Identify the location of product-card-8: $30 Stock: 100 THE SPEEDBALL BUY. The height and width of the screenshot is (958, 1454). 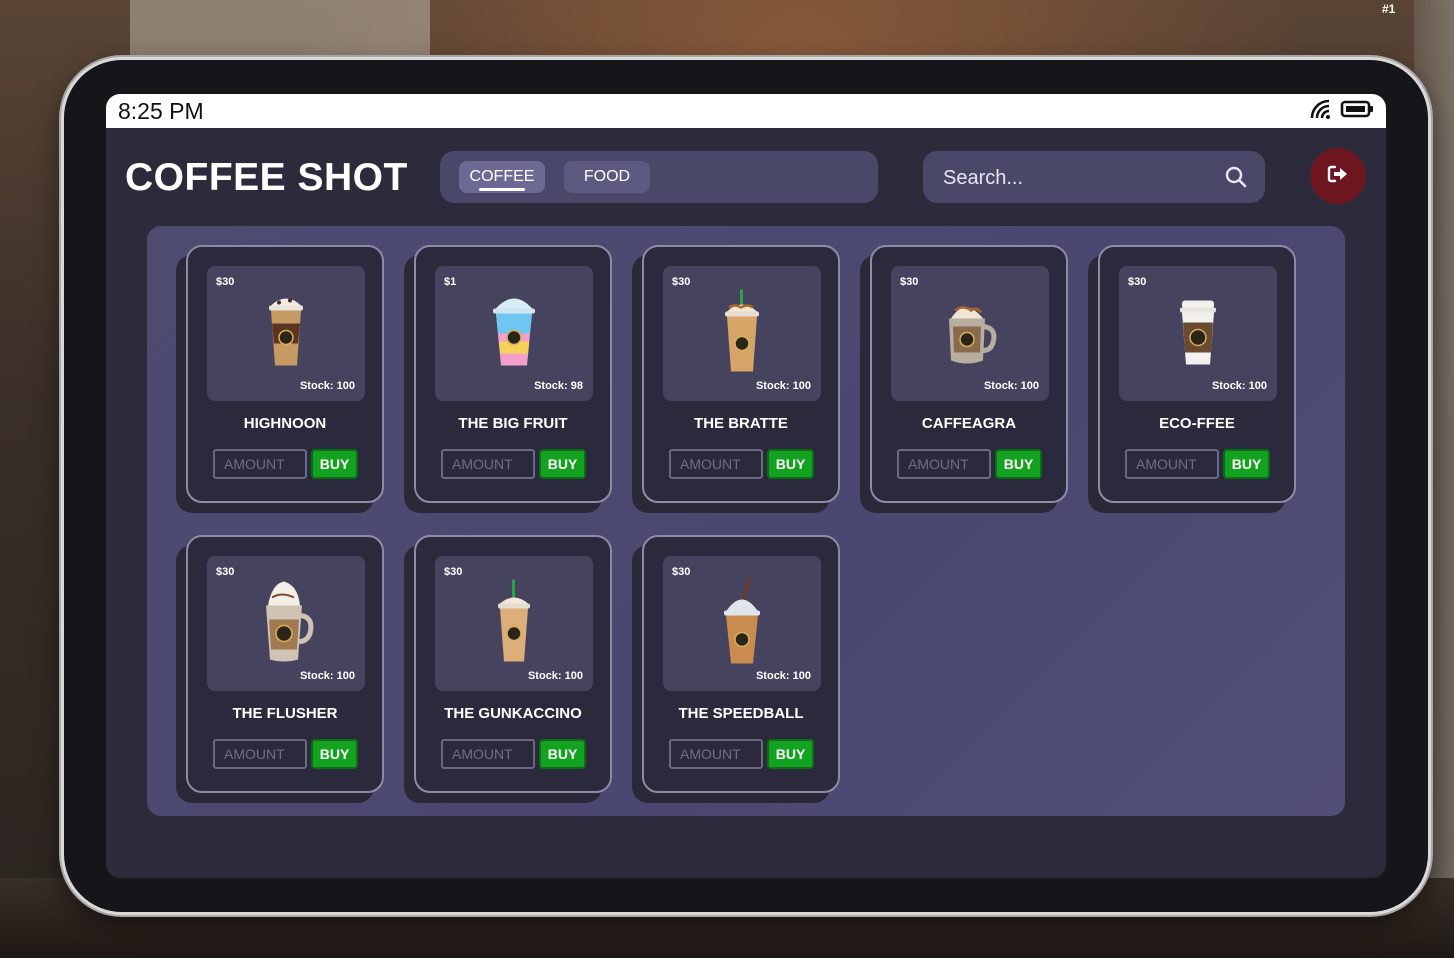
(741, 664).